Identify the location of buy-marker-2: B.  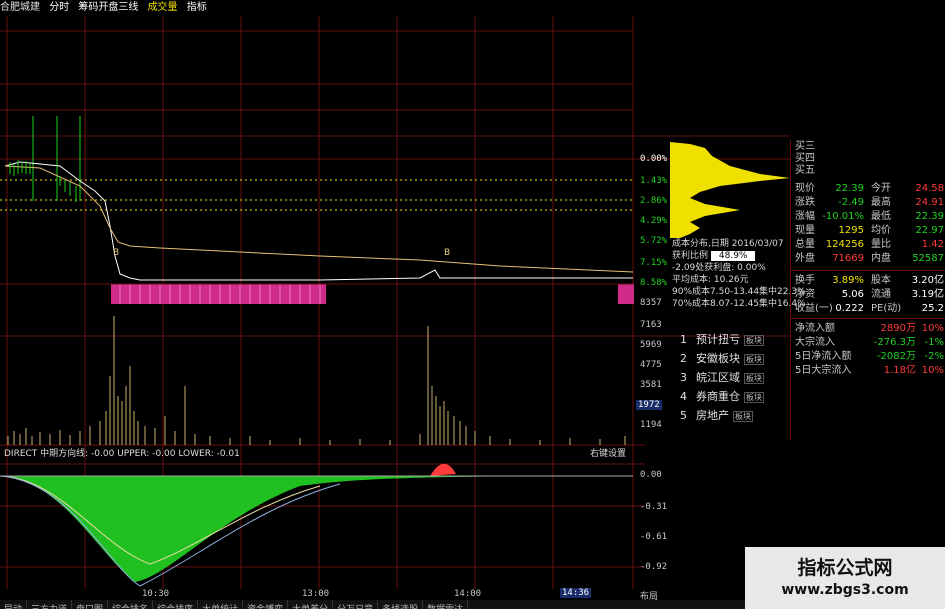
(447, 253).